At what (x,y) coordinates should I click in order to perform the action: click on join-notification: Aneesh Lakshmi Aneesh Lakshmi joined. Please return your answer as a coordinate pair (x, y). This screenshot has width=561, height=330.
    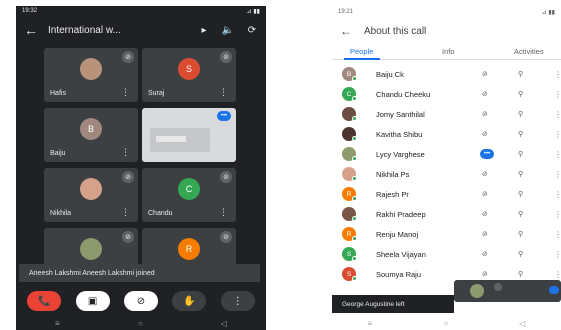
    Looking at the image, I should click on (139, 273).